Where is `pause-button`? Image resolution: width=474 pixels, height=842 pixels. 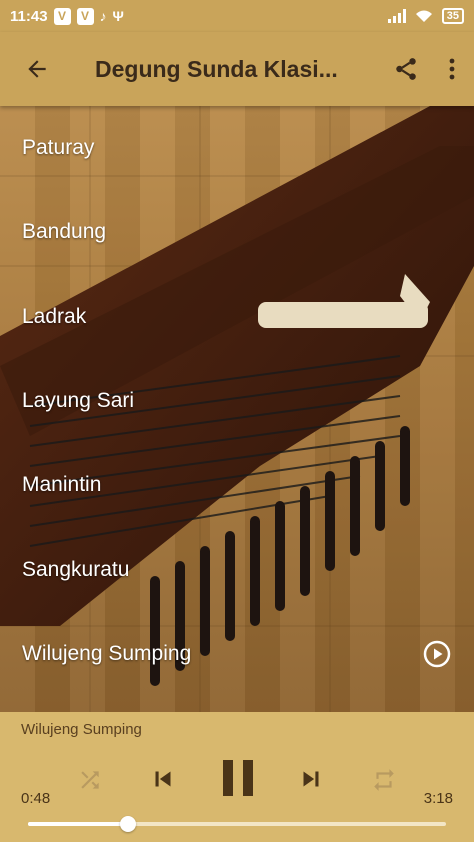 pause-button is located at coordinates (238, 778).